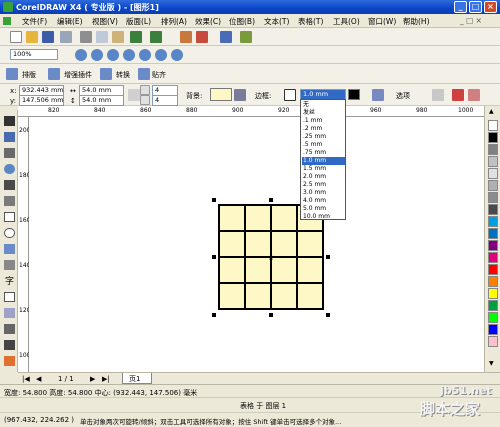 The image size is (500, 427). Describe the element at coordinates (310, 21) in the screenshot. I see `menu-table: 表格(T)` at that location.